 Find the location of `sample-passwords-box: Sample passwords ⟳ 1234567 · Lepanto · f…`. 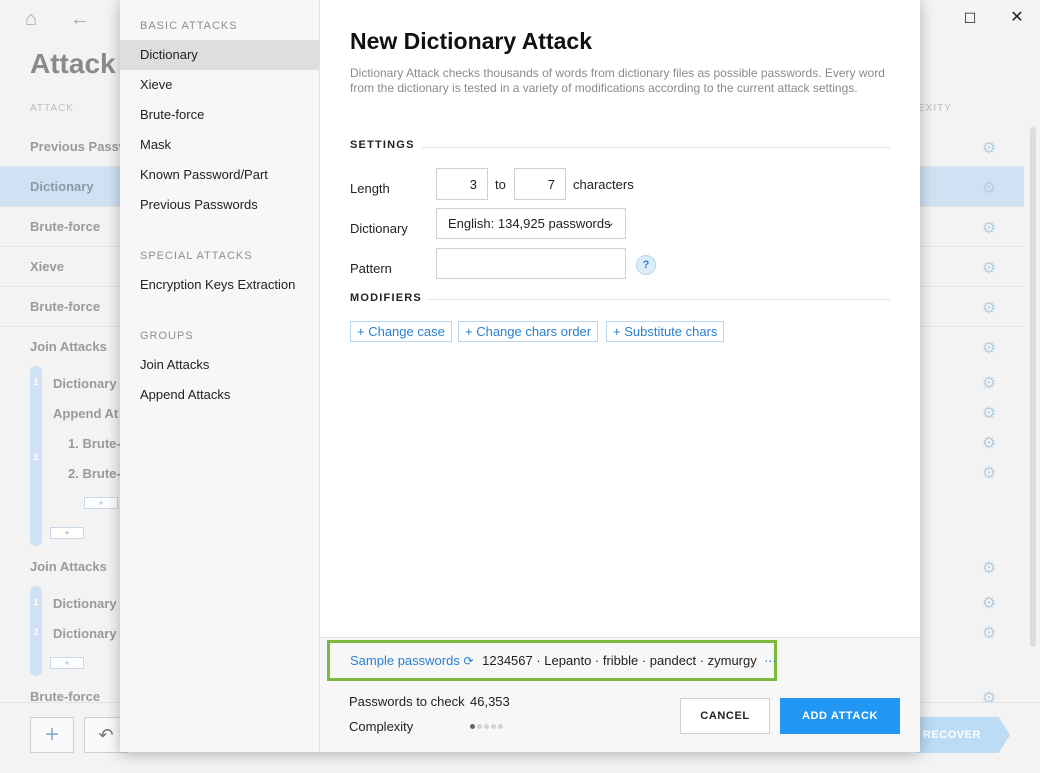

sample-passwords-box: Sample passwords ⟳ 1234567 · Lepanto · f… is located at coordinates (552, 660).